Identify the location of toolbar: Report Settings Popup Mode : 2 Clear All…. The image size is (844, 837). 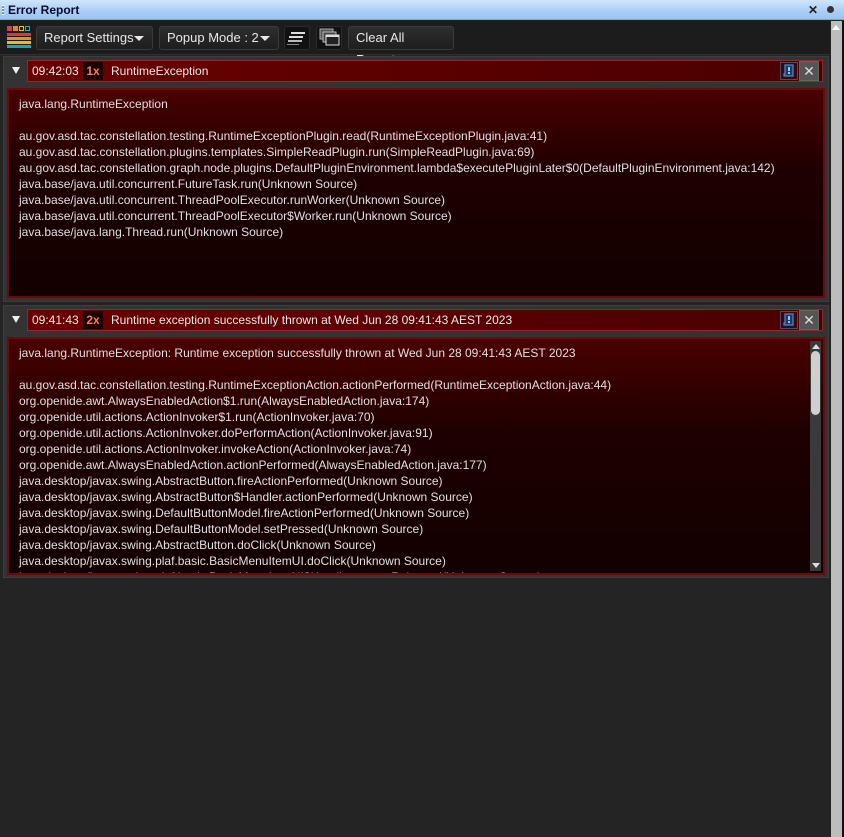
(415, 44).